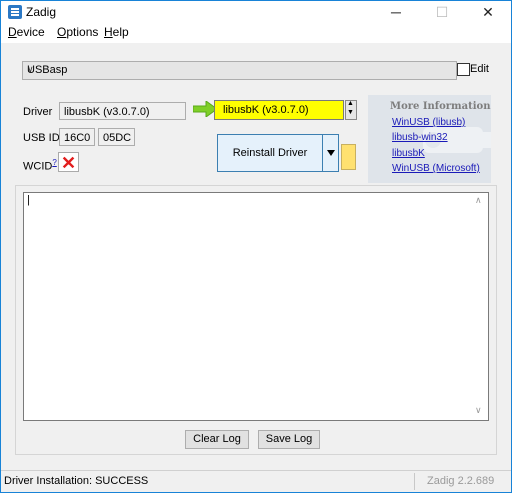 The width and height of the screenshot is (512, 493). What do you see at coordinates (54, 162) in the screenshot?
I see `wcid-help-link: ?` at bounding box center [54, 162].